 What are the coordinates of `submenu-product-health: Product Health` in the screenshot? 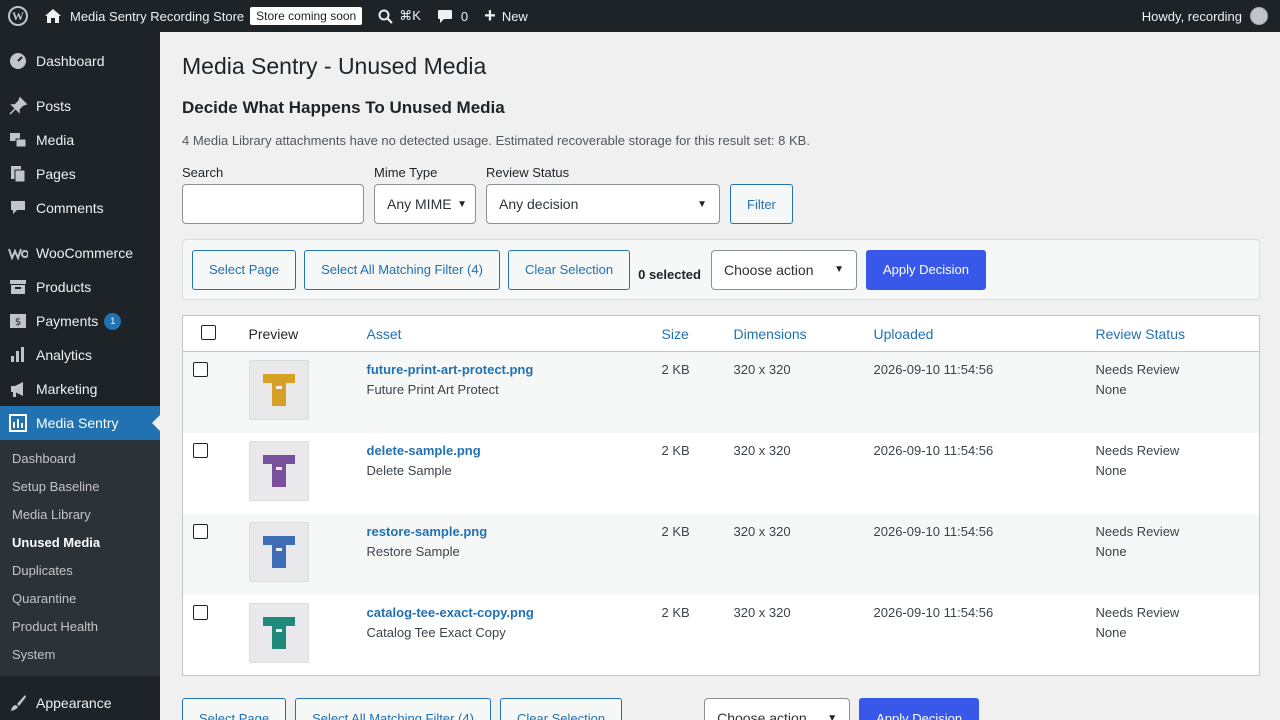 It's located at (80, 626).